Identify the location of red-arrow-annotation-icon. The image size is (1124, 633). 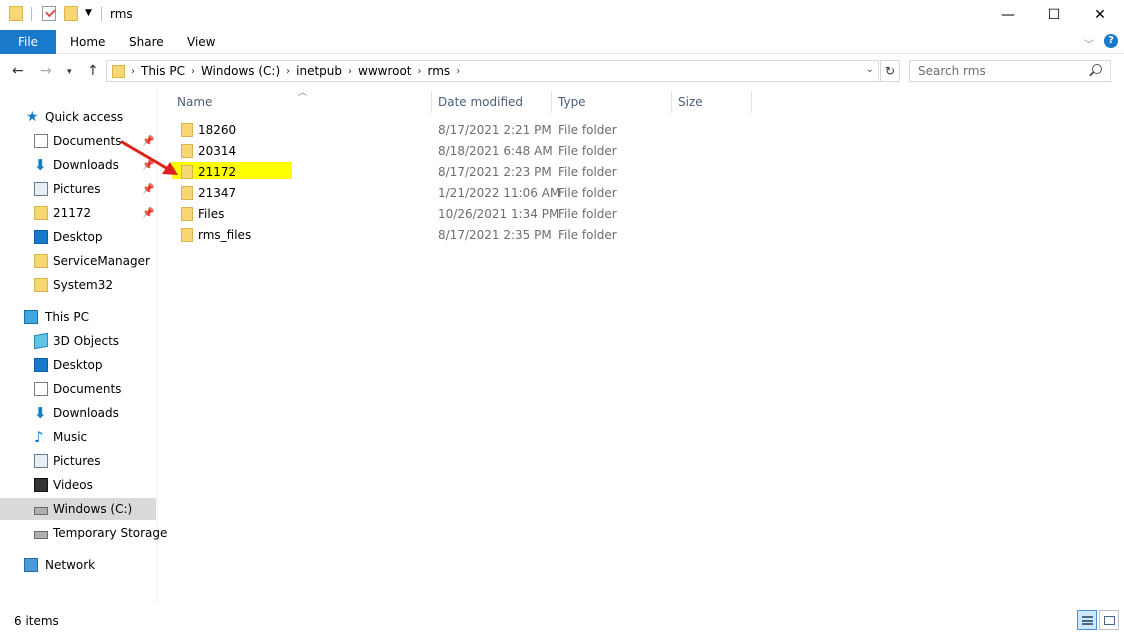
(149, 157).